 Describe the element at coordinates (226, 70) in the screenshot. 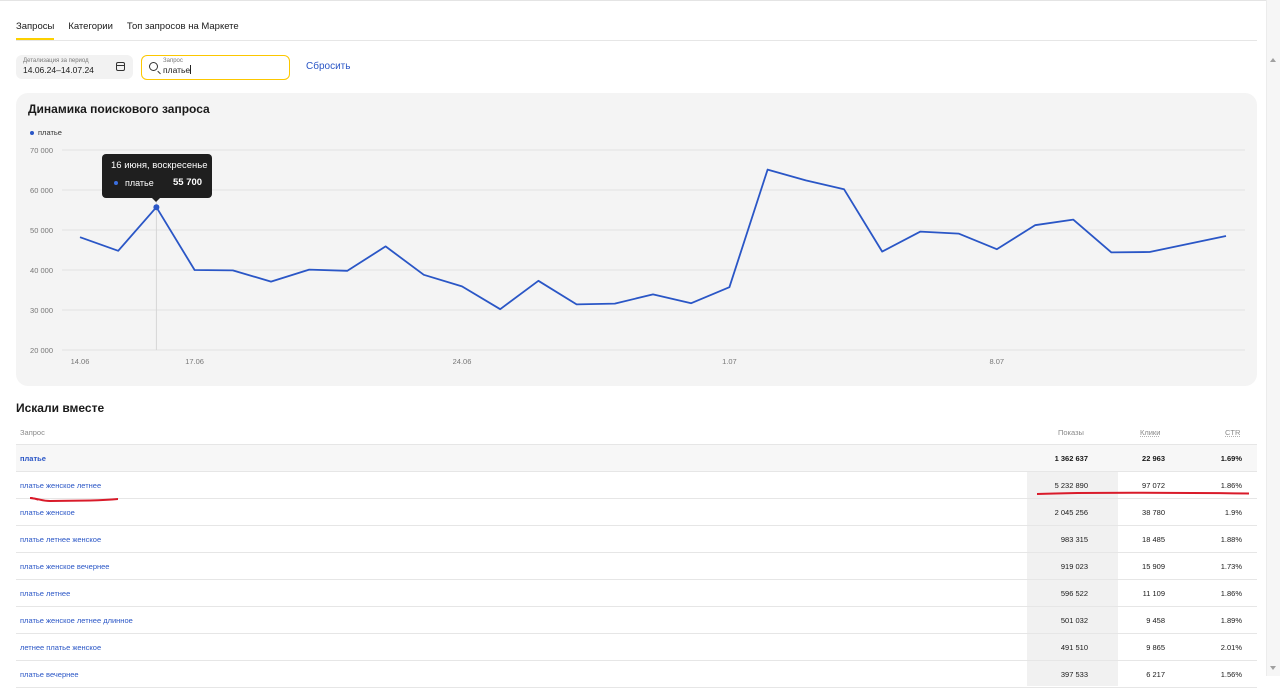

I see `query-value-wrap: платье` at that location.